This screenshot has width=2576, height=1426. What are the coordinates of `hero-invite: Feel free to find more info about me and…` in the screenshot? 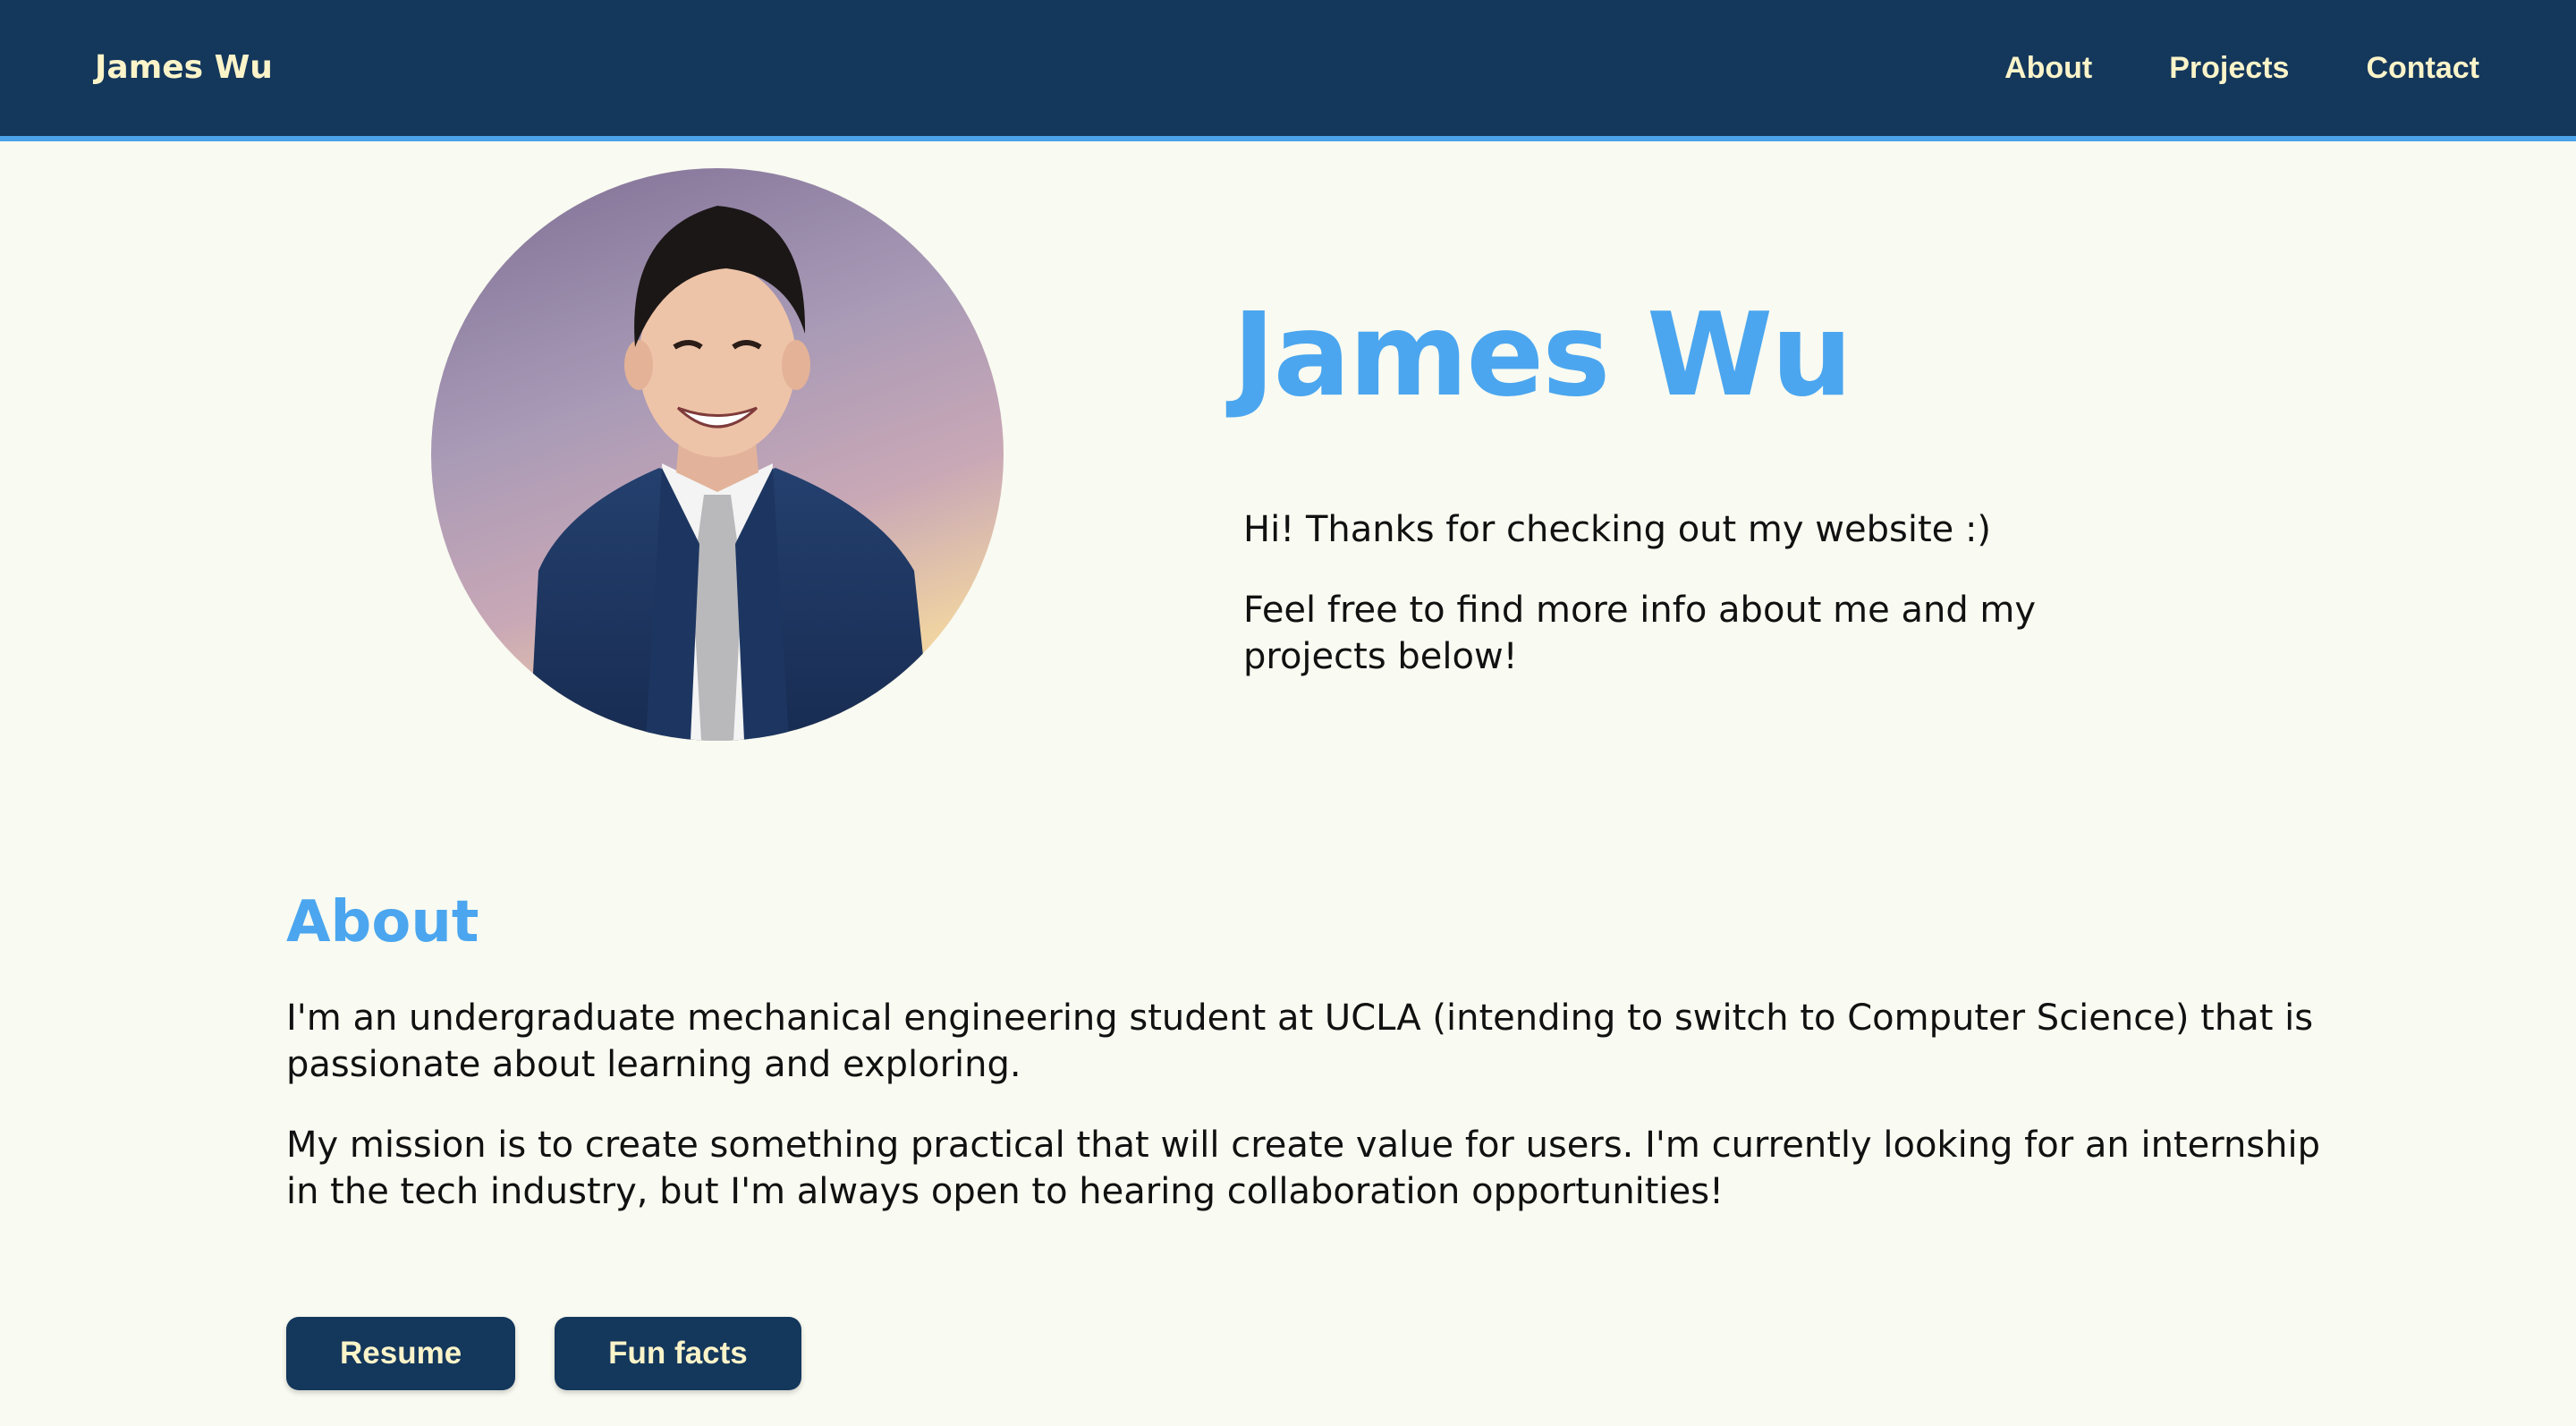 It's located at (1640, 633).